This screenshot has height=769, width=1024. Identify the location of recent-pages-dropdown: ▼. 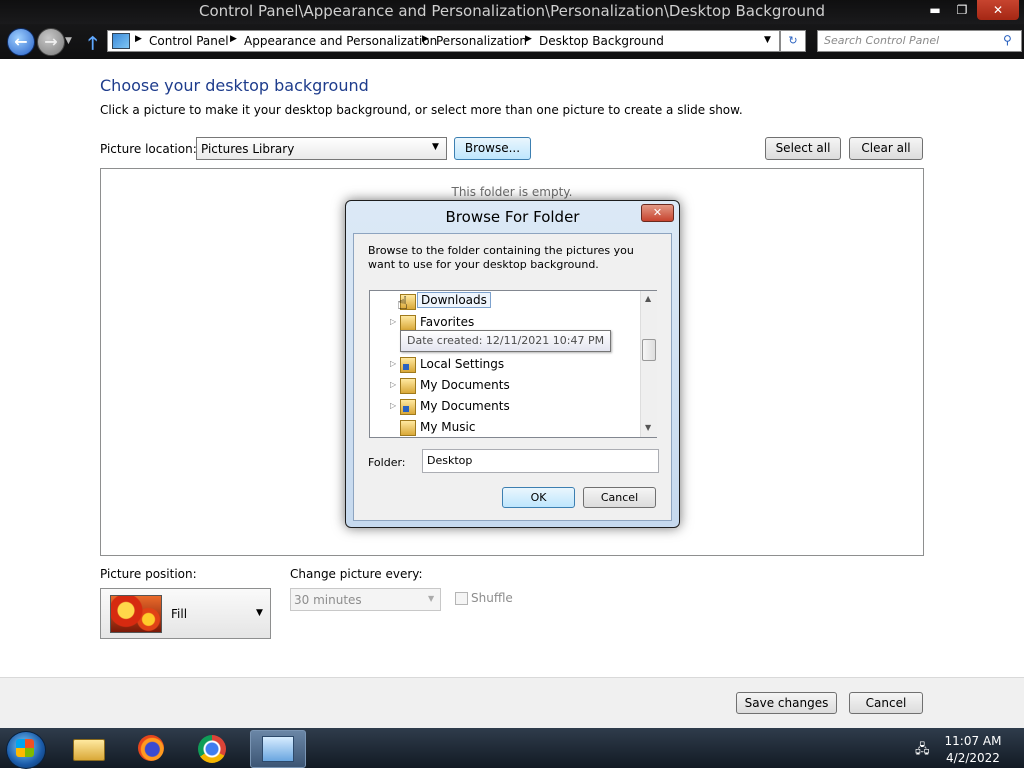
(68, 41).